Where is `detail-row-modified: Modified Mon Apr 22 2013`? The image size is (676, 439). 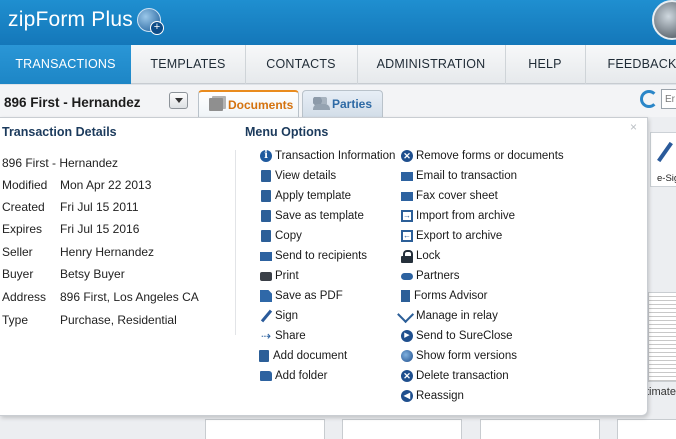 detail-row-modified: Modified Mon Apr 22 2013 is located at coordinates (117, 186).